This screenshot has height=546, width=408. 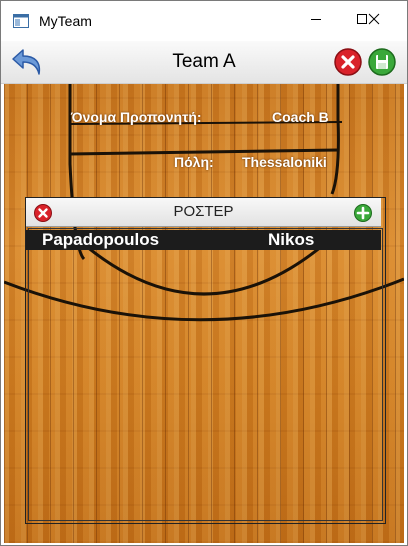 What do you see at coordinates (65, 21) in the screenshot?
I see `window-title: MyTeam` at bounding box center [65, 21].